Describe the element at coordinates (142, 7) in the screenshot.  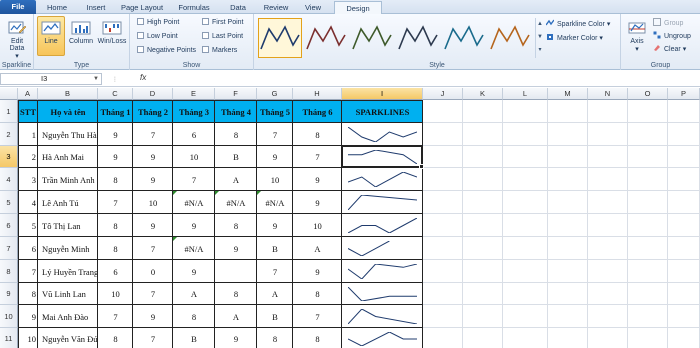
I see `tab-page-layout: Page Layout` at that location.